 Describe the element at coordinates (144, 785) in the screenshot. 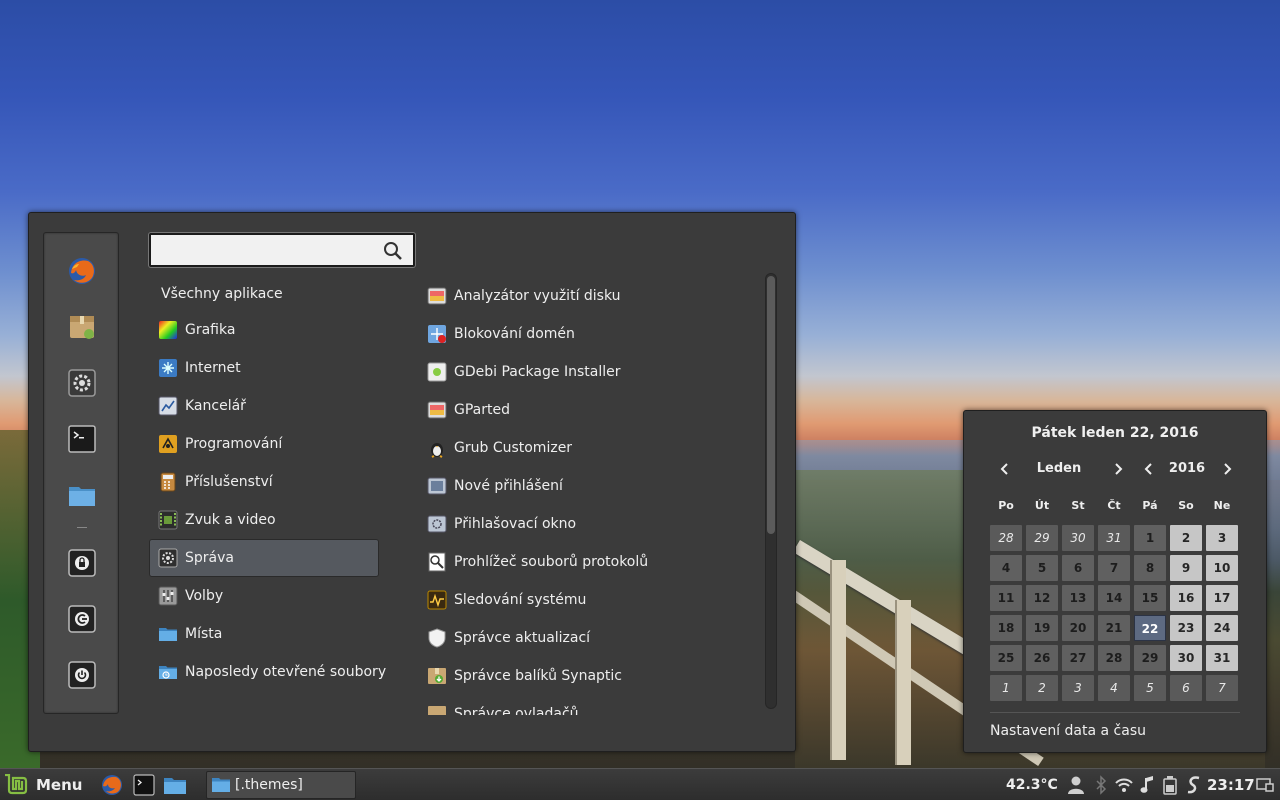

I see `terminal-launcher-icon` at that location.